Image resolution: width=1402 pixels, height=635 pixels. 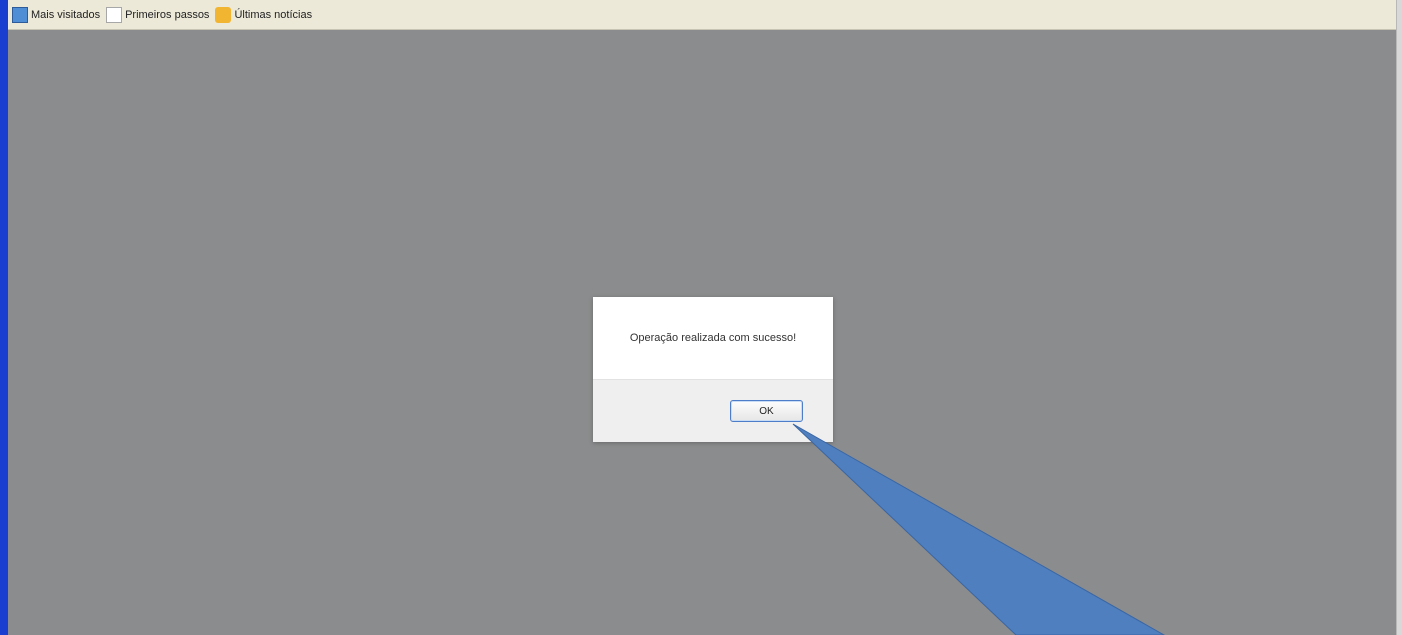 I want to click on bookmark-most-visited: Mais visitados, so click(x=56, y=15).